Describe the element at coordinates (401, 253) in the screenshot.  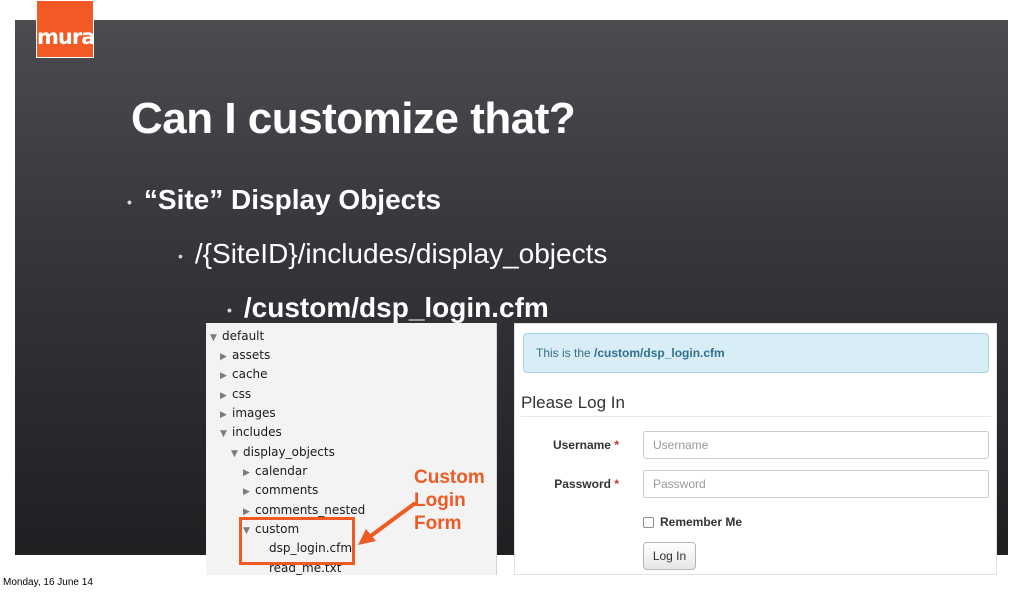
I see `bullet-text: /{SiteID}/includes/display_objects` at that location.